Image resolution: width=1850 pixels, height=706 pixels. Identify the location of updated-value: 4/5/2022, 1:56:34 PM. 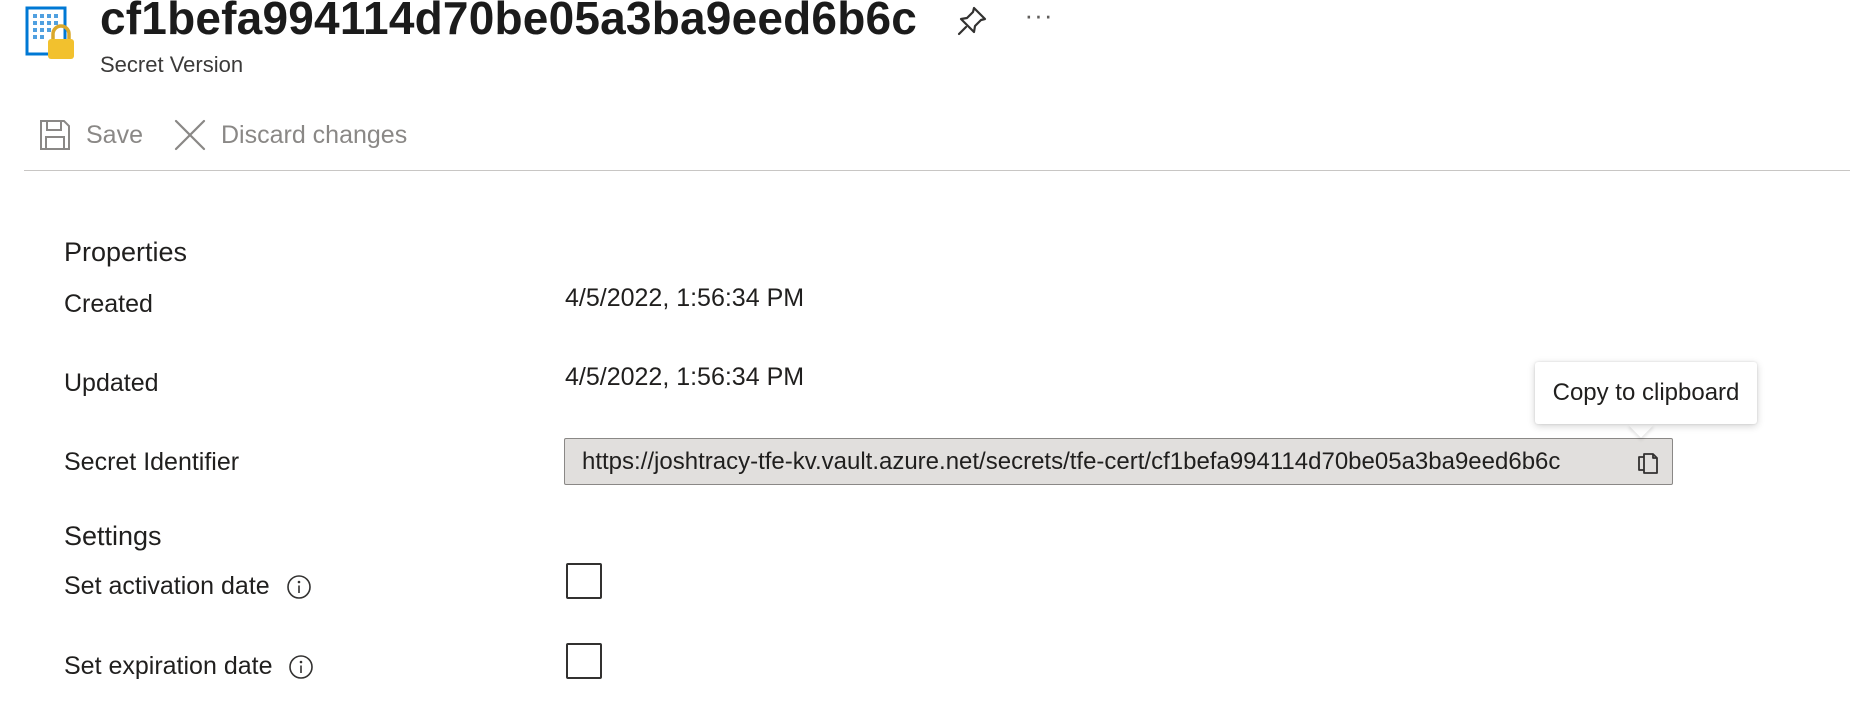
(685, 377).